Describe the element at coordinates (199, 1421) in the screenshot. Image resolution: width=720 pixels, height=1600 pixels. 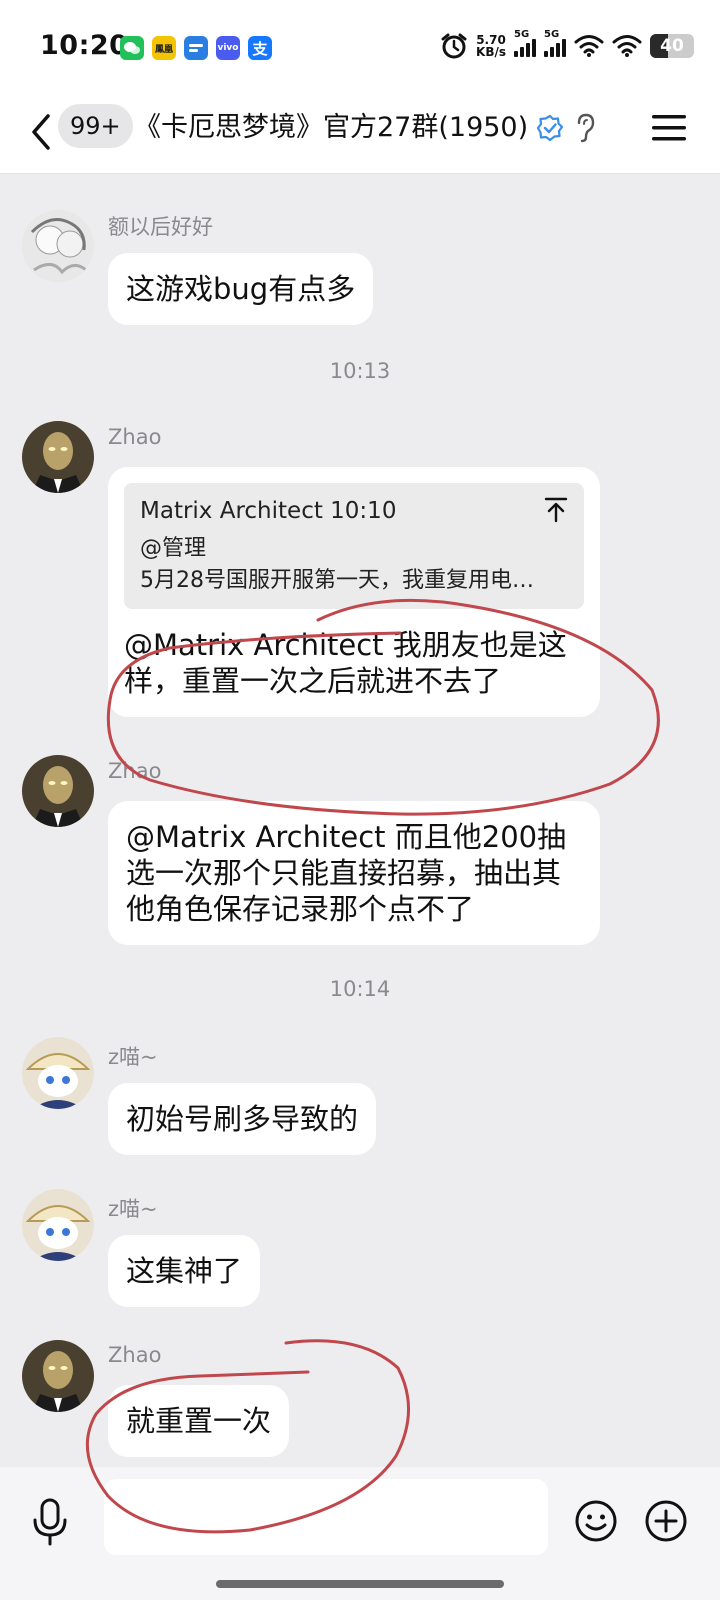
I see `message-bubble: 就重置一次` at that location.